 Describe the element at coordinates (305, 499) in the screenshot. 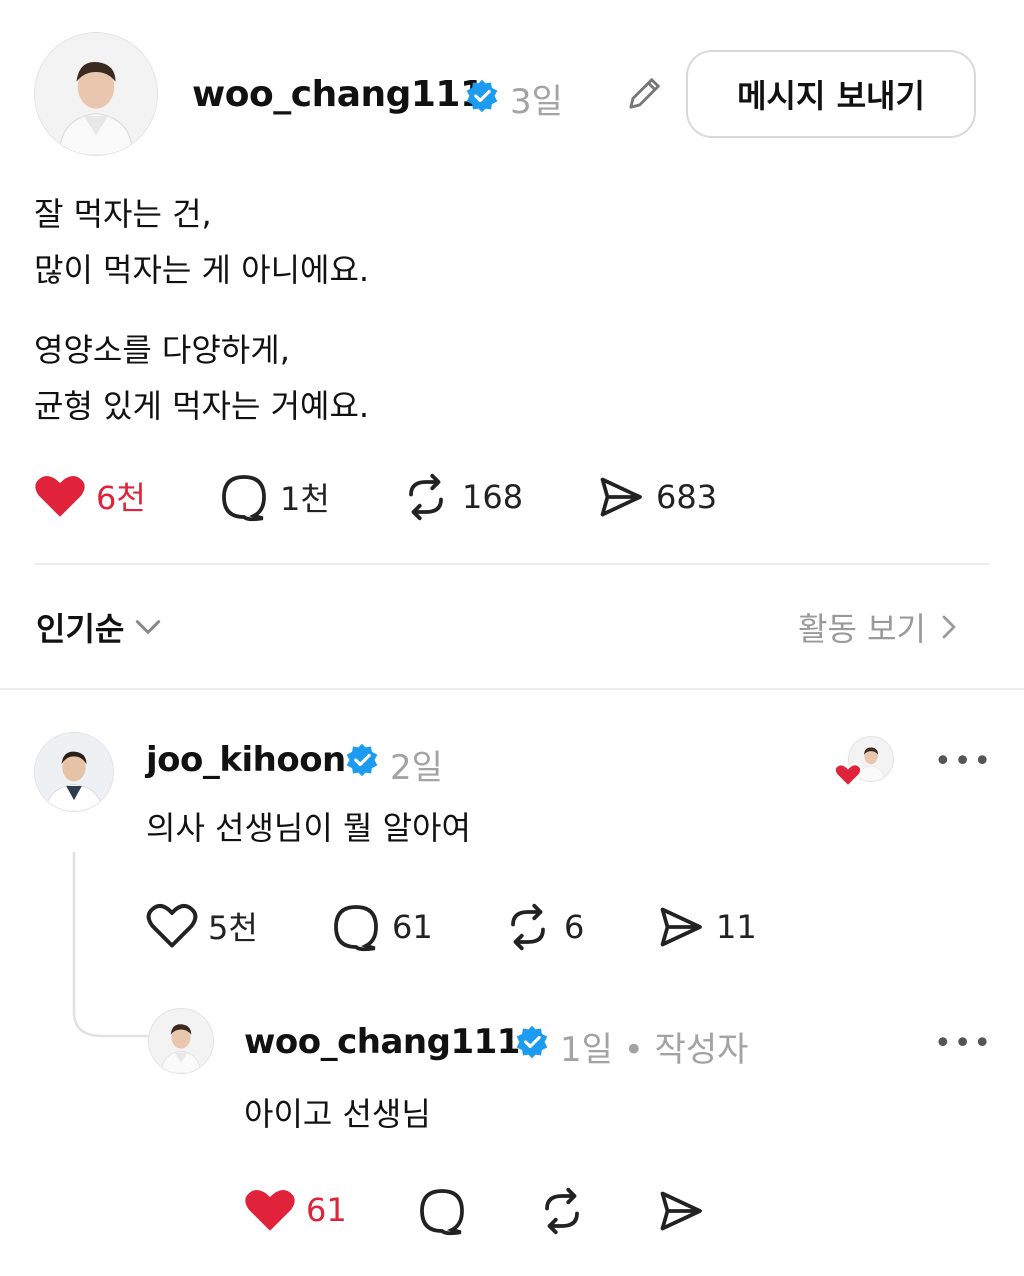

I see `post-comment-count: 1천` at that location.